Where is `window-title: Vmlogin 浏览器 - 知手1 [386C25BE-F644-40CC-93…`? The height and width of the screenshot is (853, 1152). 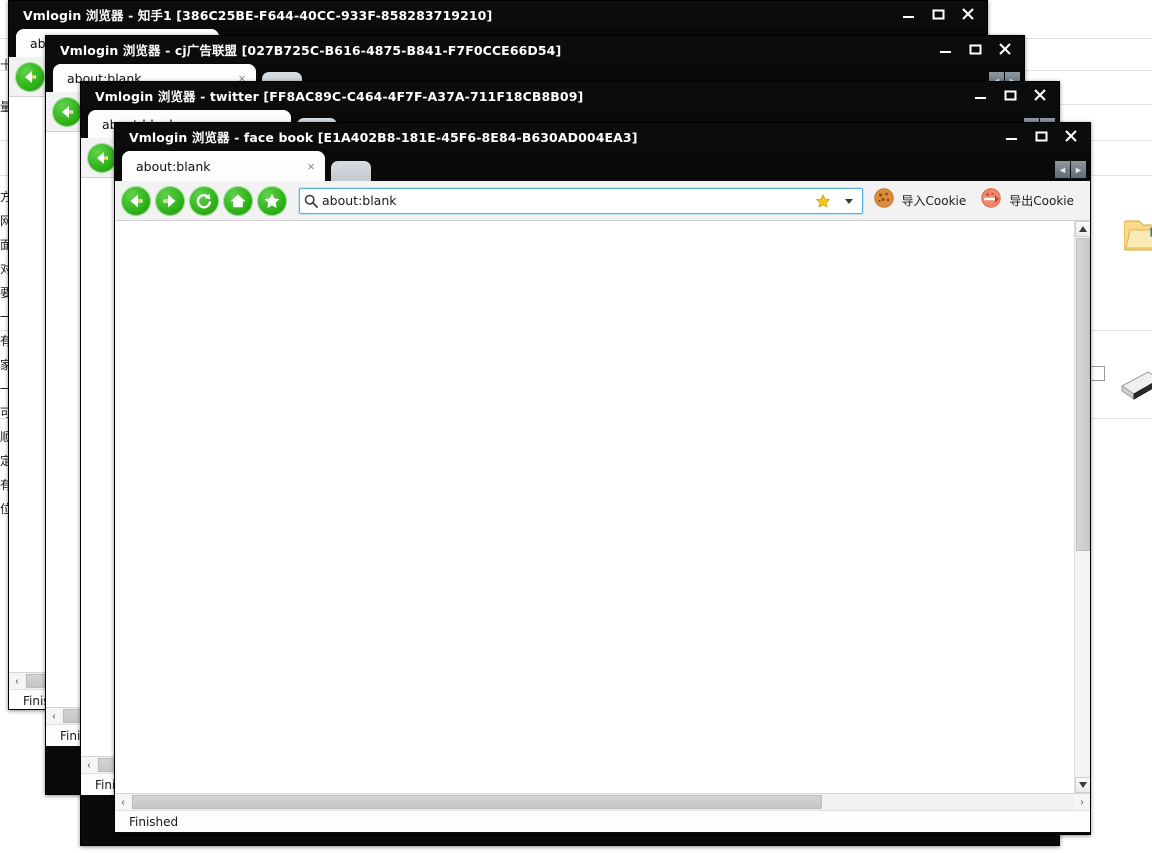 window-title: Vmlogin 浏览器 - 知手1 [386C25BE-F644-40CC-93… is located at coordinates (258, 15).